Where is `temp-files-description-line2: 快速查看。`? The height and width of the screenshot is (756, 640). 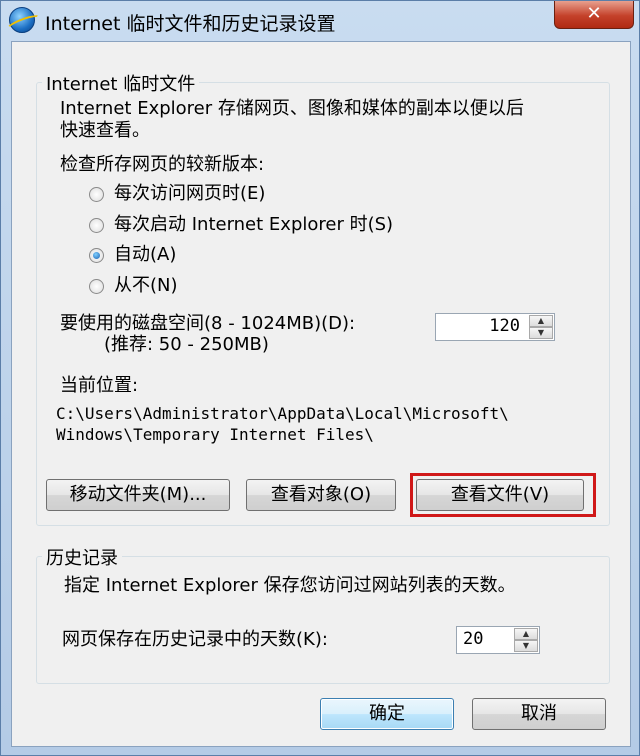 temp-files-description-line2: 快速查看。 is located at coordinates (105, 130).